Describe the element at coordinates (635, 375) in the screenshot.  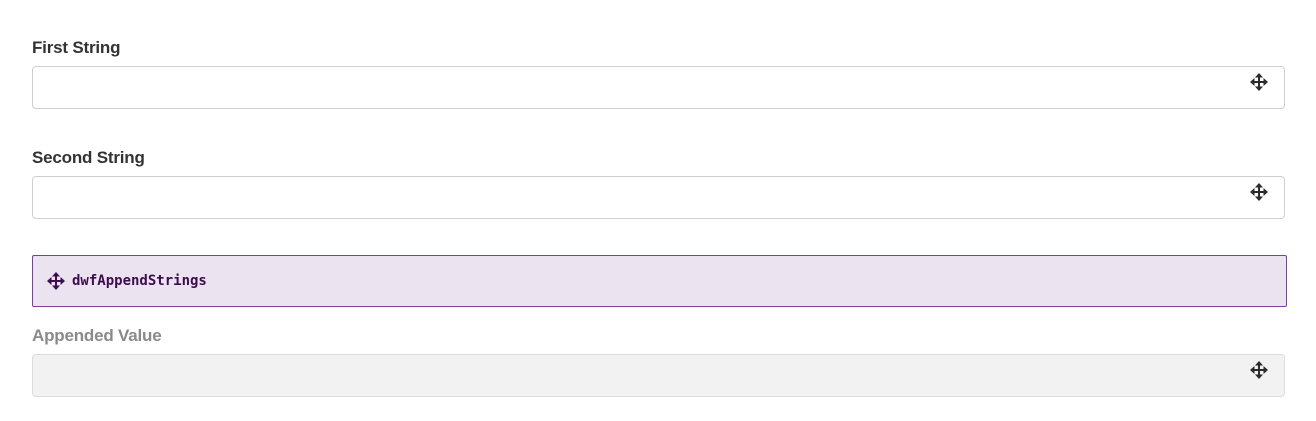
I see `appended-value-input` at that location.